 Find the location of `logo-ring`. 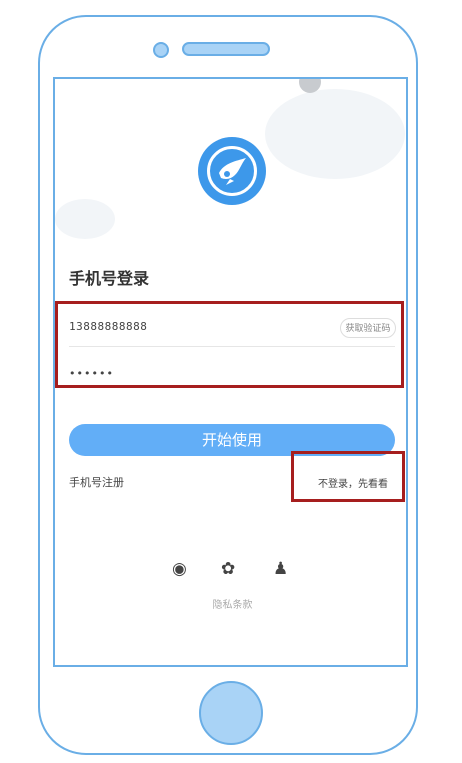

logo-ring is located at coordinates (232, 171).